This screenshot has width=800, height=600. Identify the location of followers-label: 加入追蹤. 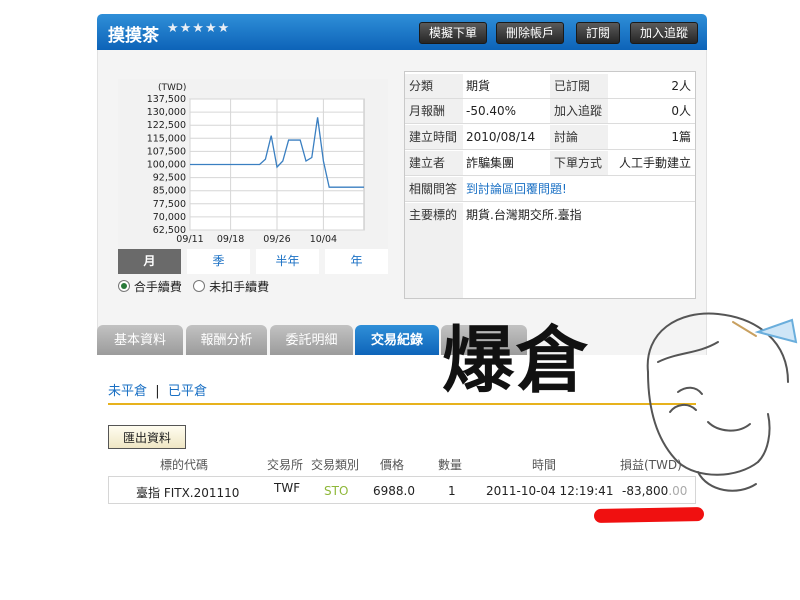
(579, 111).